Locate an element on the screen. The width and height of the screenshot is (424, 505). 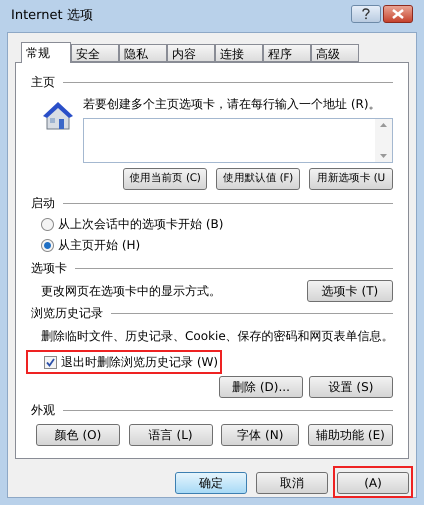
dialog-button: 语言 (L) is located at coordinates (170, 435).